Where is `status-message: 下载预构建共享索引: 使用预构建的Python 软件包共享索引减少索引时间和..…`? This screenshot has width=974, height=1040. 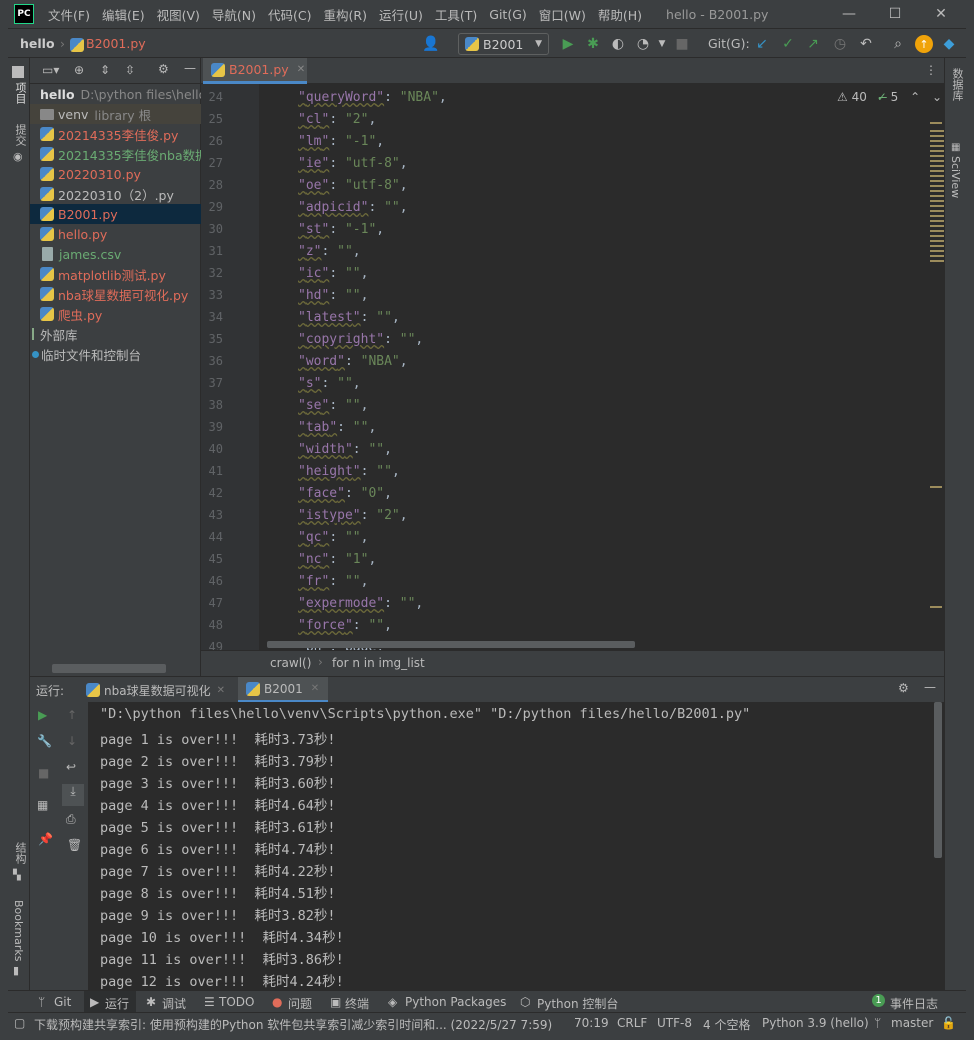
status-message: 下载预构建共享索引: 使用预构建的Python 软件包共享索引减少索引时间和..… is located at coordinates (299, 1024).